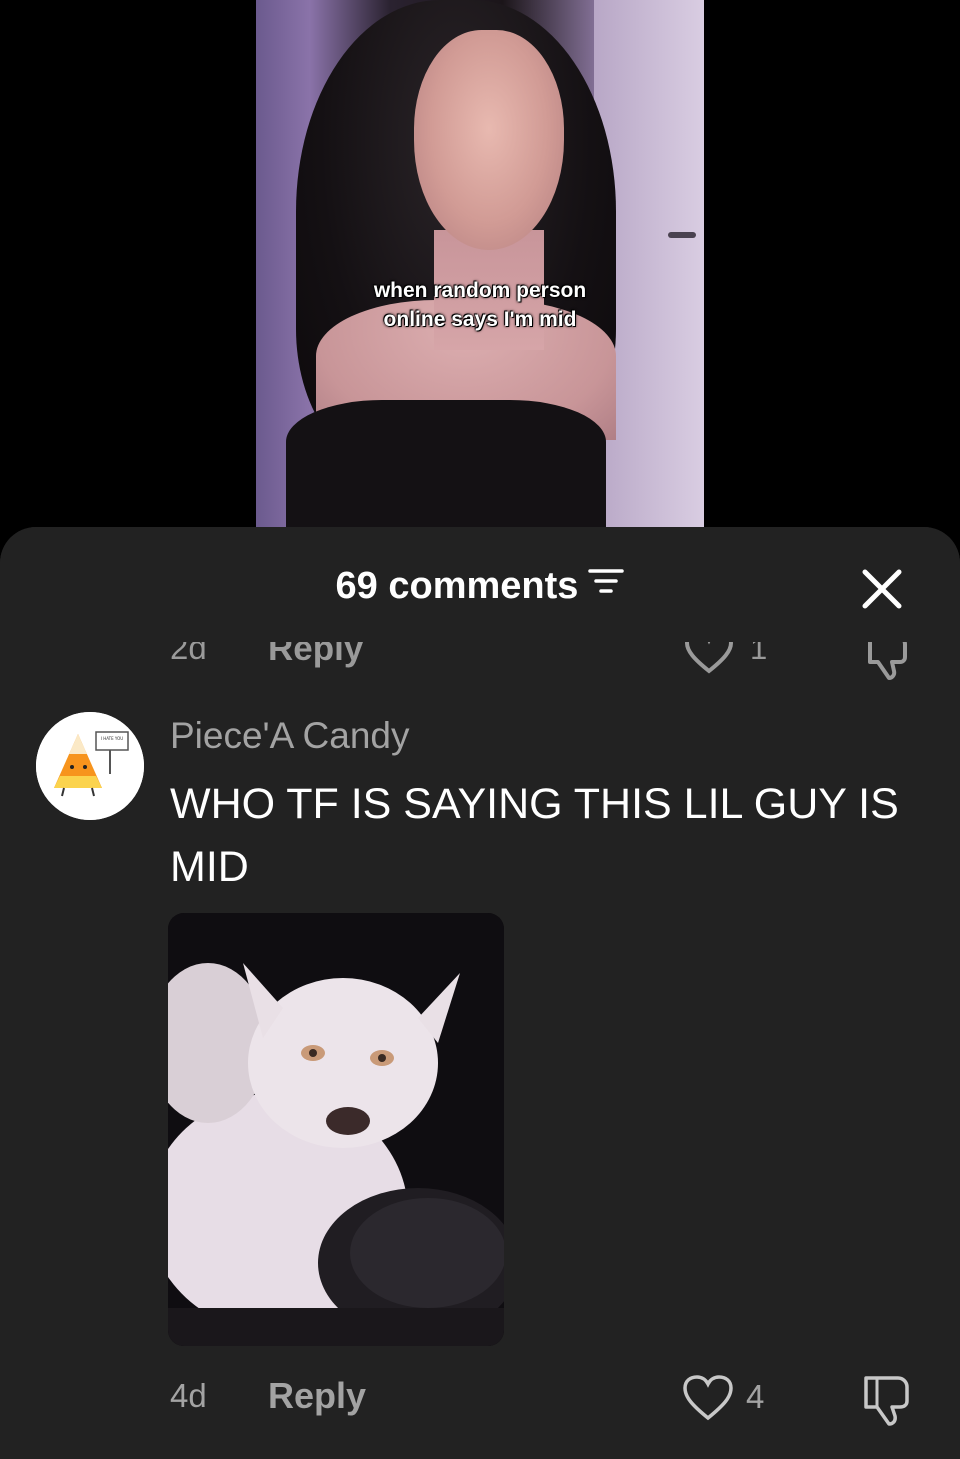  What do you see at coordinates (887, 1402) in the screenshot?
I see `thumbs-down-icon` at bounding box center [887, 1402].